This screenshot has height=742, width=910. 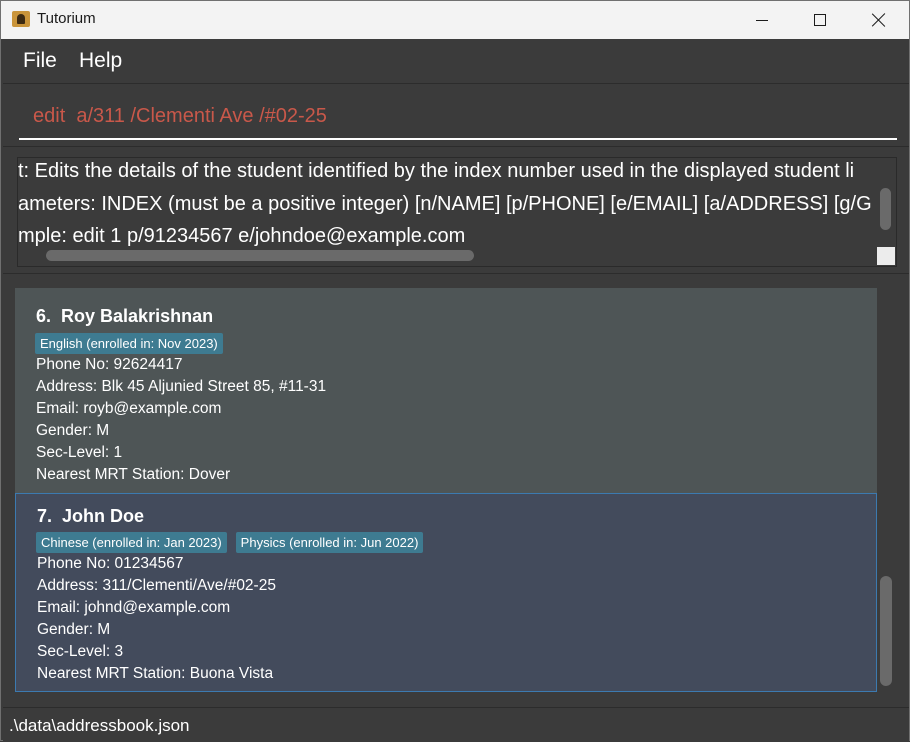 What do you see at coordinates (99, 725) in the screenshot?
I see `save-file-path: .\data\addressbook.json` at bounding box center [99, 725].